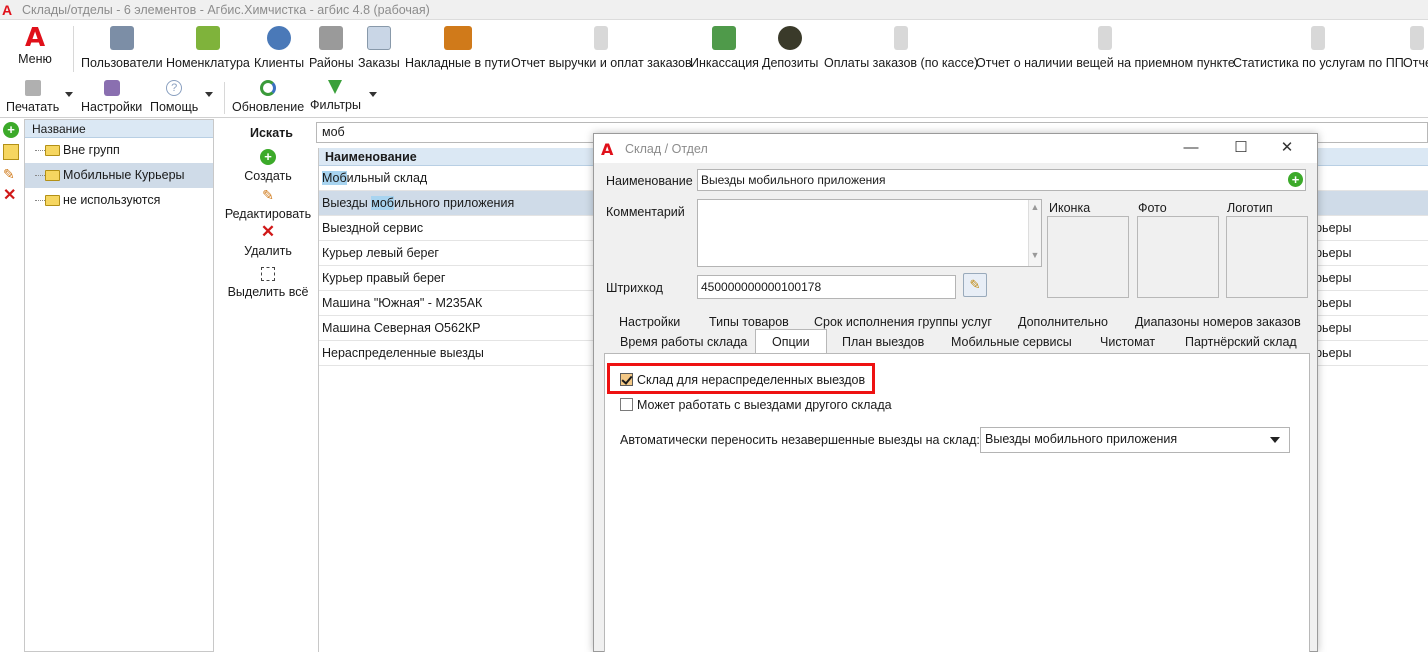  I want to click on comment-scrollbar: ▲ ▼, so click(1034, 233).